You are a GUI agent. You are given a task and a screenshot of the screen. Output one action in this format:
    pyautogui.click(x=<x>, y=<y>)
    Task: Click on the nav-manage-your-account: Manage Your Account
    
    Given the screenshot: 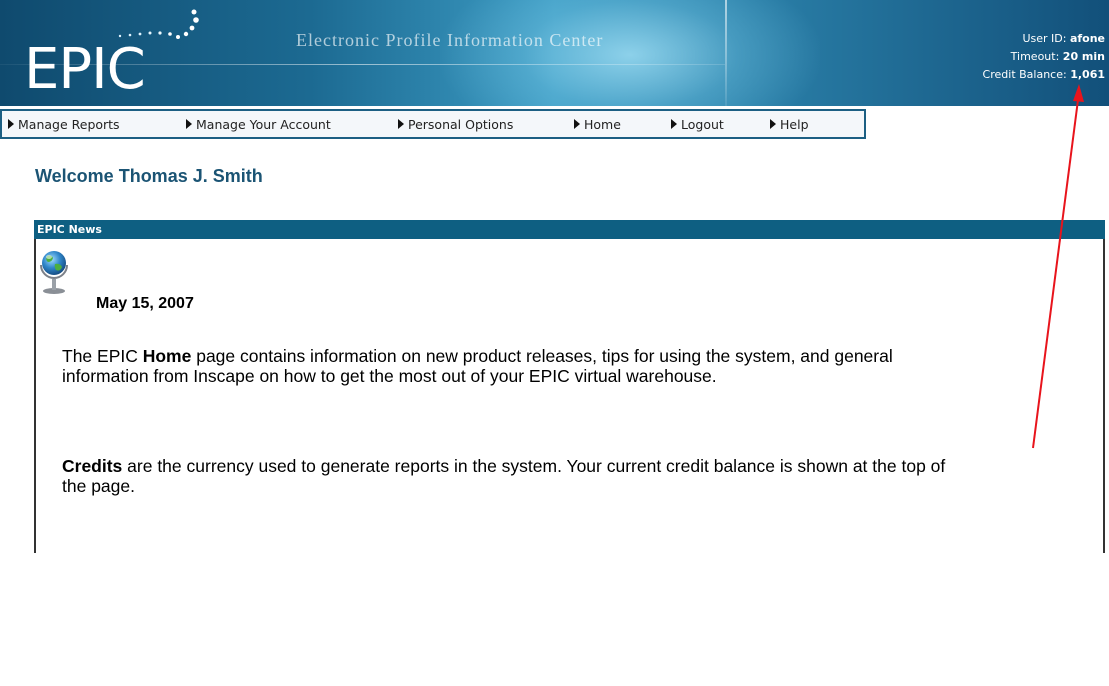 What is the action you would take?
    pyautogui.click(x=292, y=124)
    